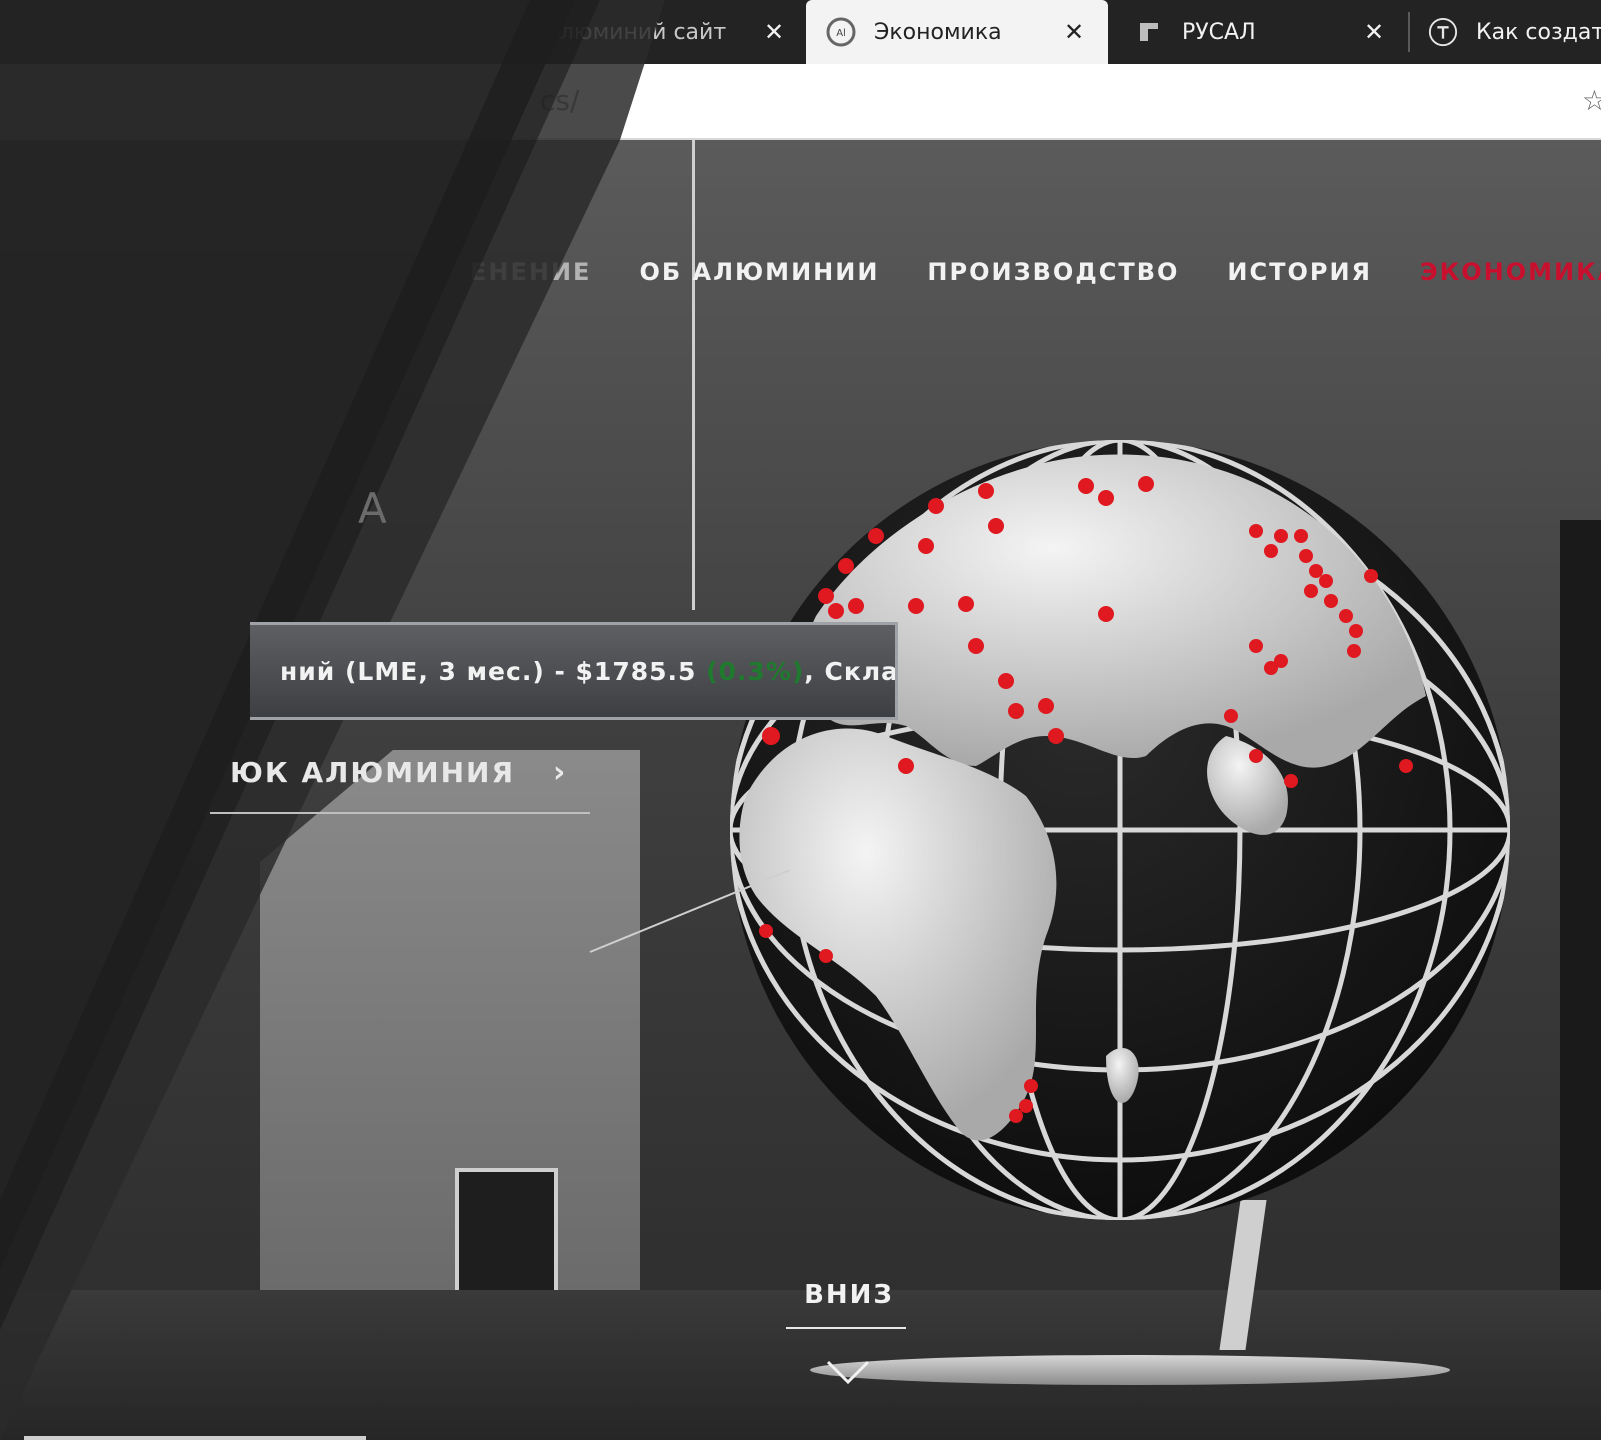 This screenshot has width=1601, height=1440. Describe the element at coordinates (1299, 272) in the screenshot. I see `nav-item-history: ИСТОРИЯ` at that location.